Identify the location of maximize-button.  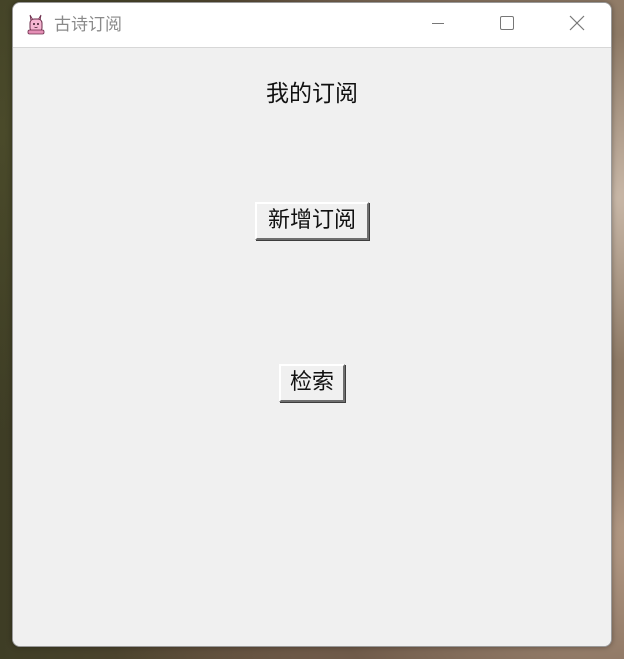
(507, 25).